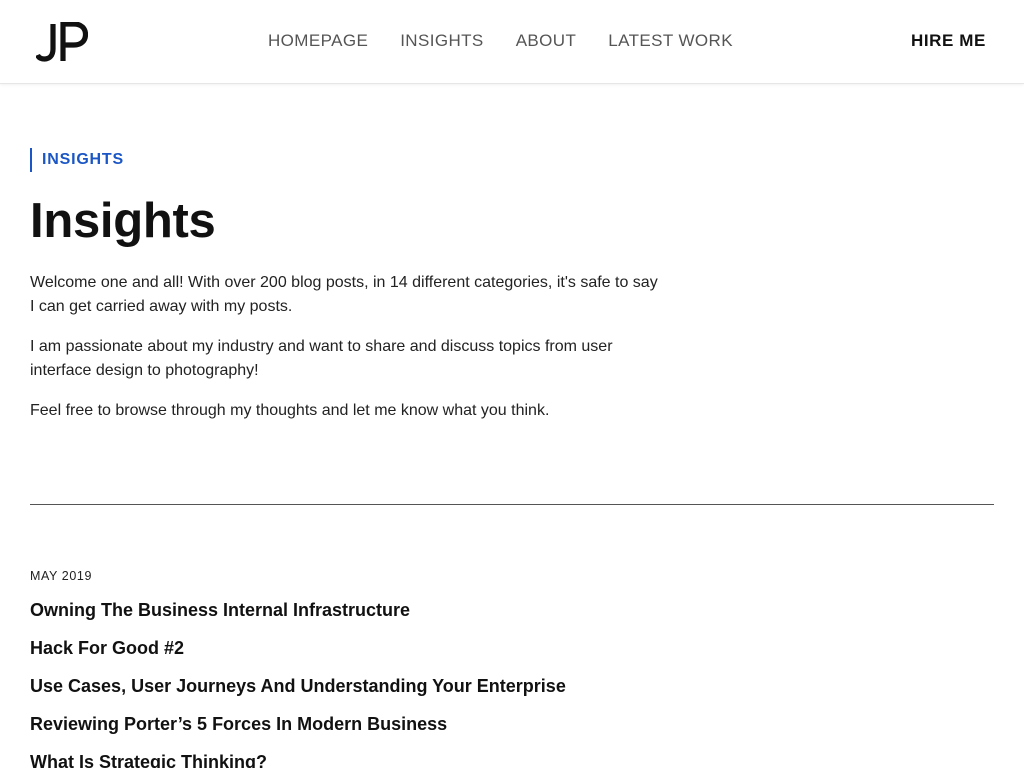 The width and height of the screenshot is (1024, 768). What do you see at coordinates (123, 221) in the screenshot?
I see `page-title: Insights` at bounding box center [123, 221].